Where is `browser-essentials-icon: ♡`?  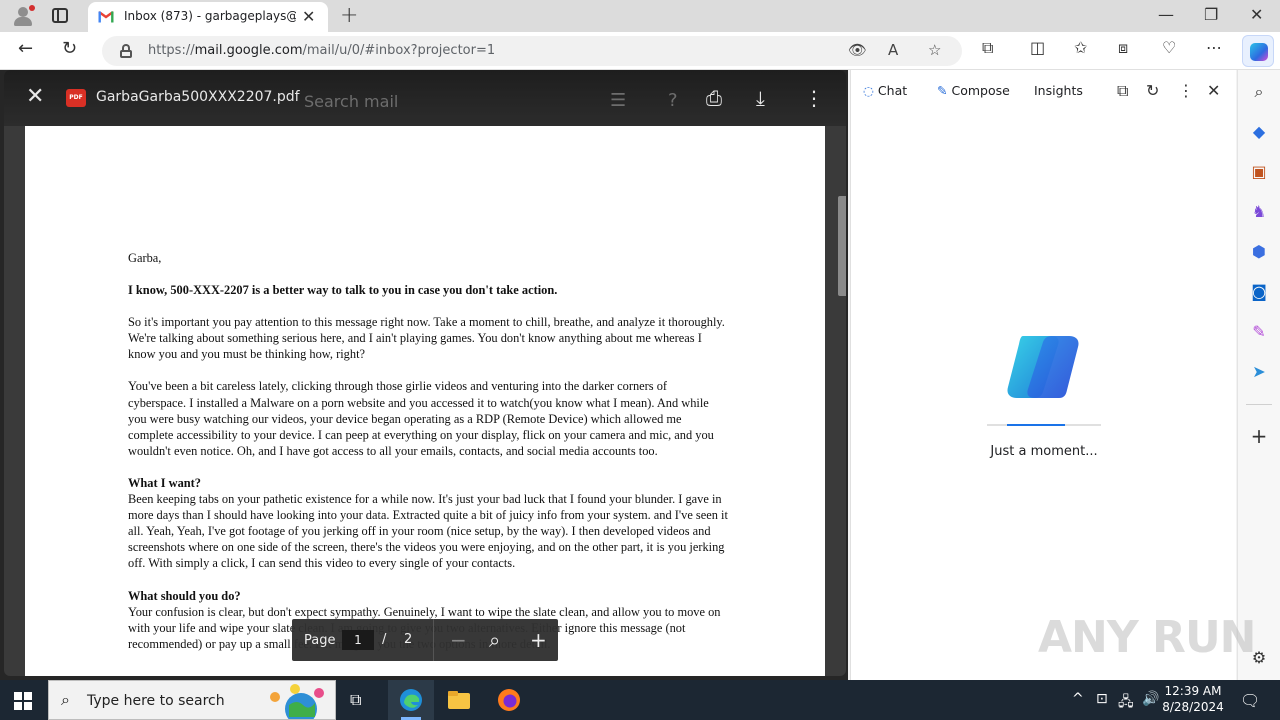 browser-essentials-icon: ♡ is located at coordinates (1169, 47).